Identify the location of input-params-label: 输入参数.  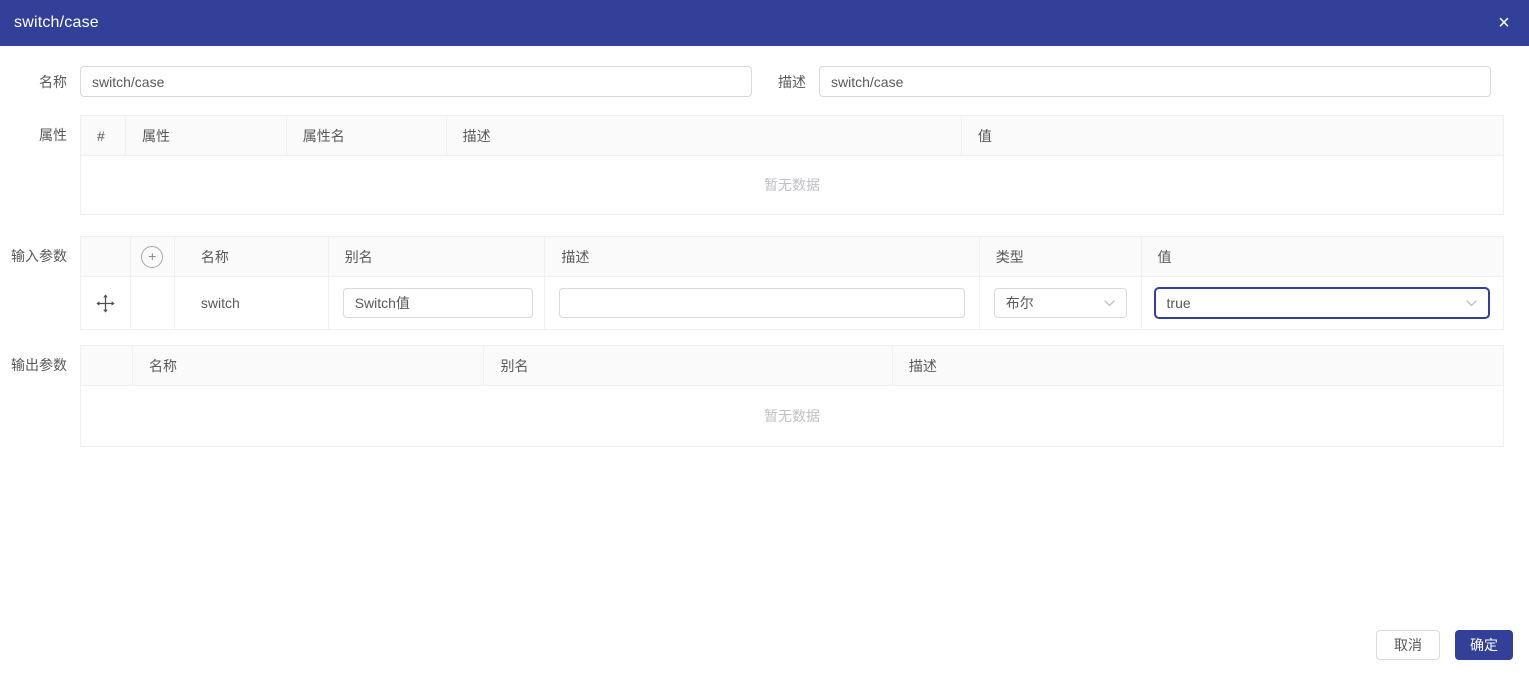
(39, 256).